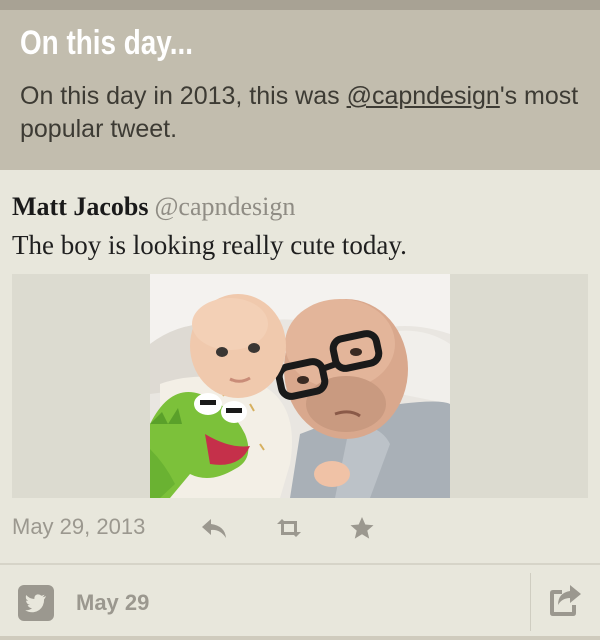  I want to click on tweet-author: Matt Jacobs @capndesign, so click(153, 207).